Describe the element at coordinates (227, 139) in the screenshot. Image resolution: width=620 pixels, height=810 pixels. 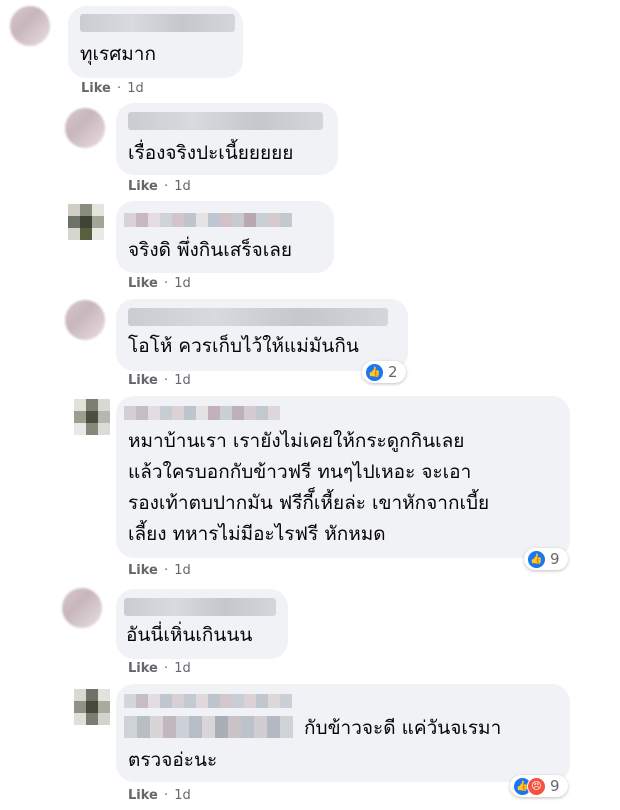
I see `comment-bubble: เรื่องจริงปะเนี้ยยยยย` at that location.